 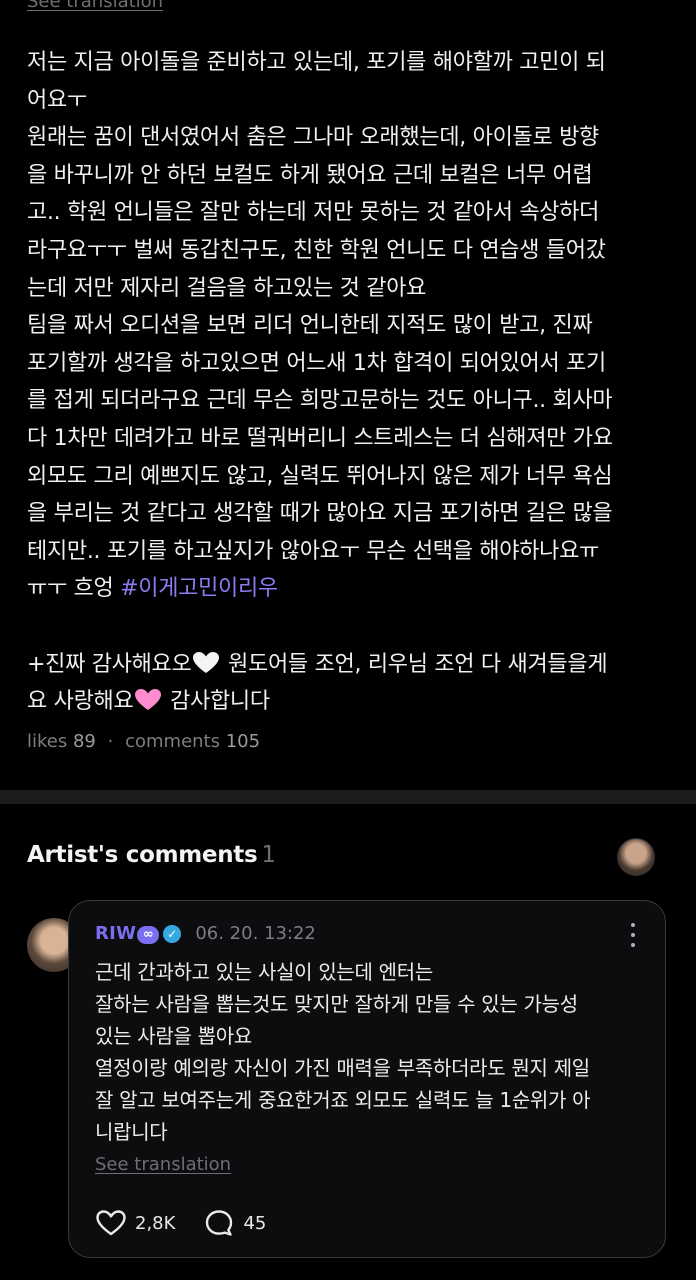 What do you see at coordinates (634, 935) in the screenshot?
I see `more-options-icon` at bounding box center [634, 935].